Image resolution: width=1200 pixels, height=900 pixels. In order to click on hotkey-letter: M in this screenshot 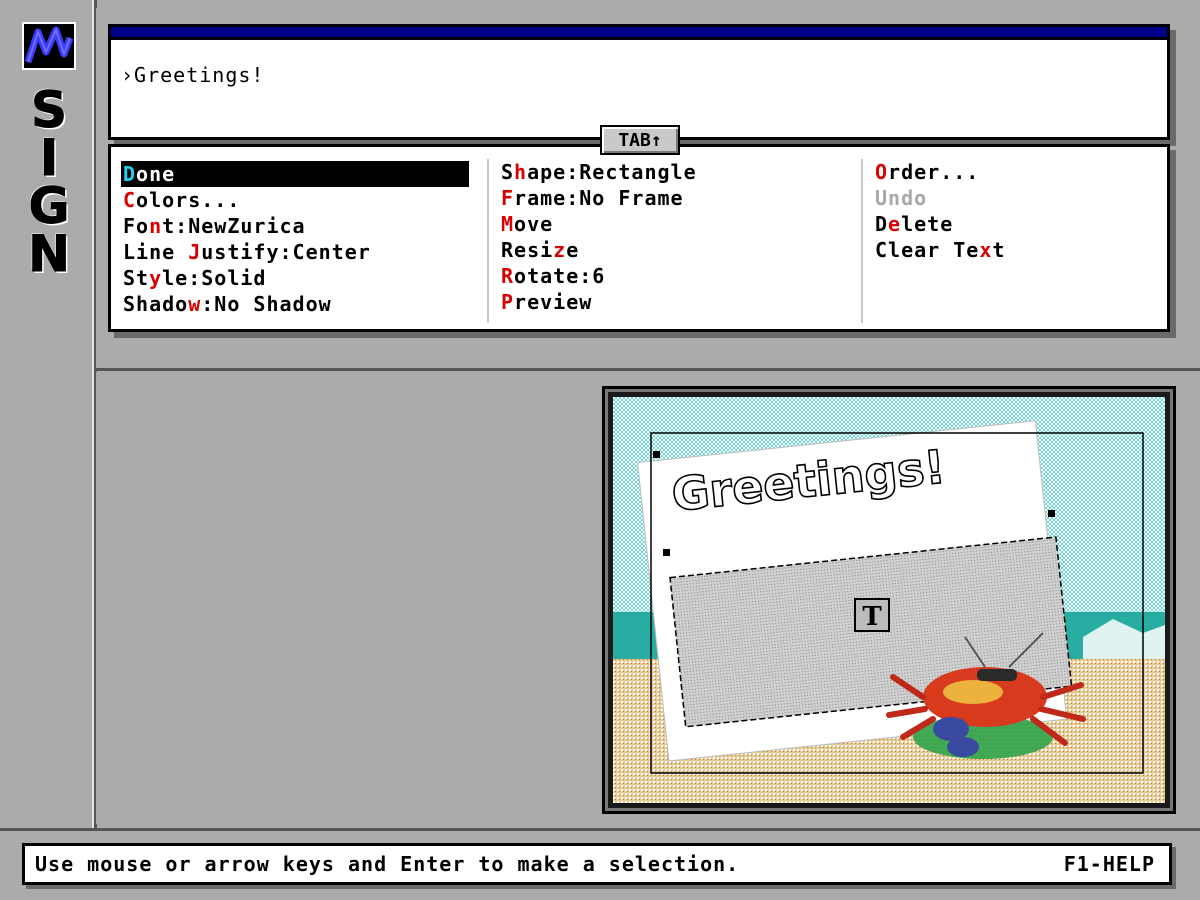, I will do `click(508, 224)`.